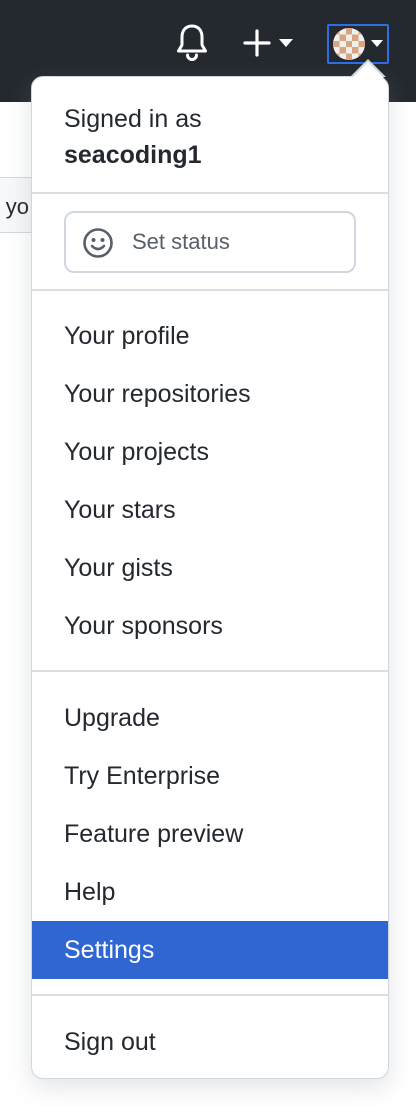 This screenshot has height=1106, width=416. Describe the element at coordinates (210, 394) in the screenshot. I see `menu-item-your-repositories: Your repositories` at that location.